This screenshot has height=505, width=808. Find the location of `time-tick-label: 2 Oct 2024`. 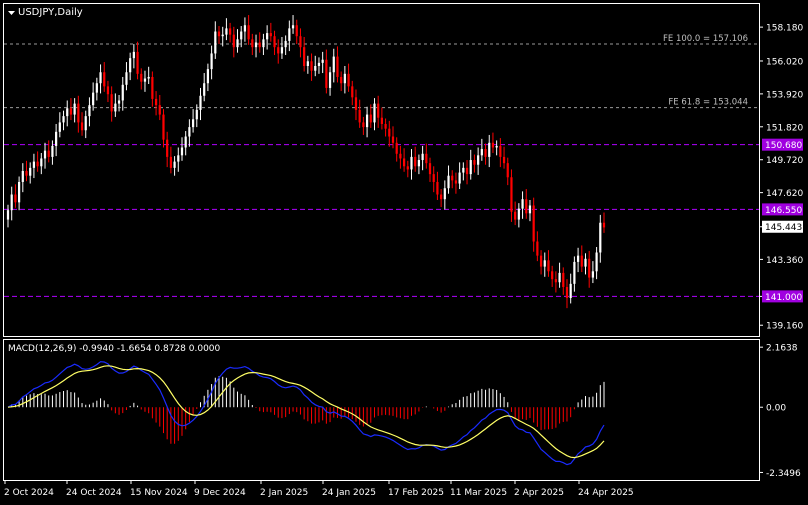

time-tick-label: 2 Oct 2024 is located at coordinates (29, 493).